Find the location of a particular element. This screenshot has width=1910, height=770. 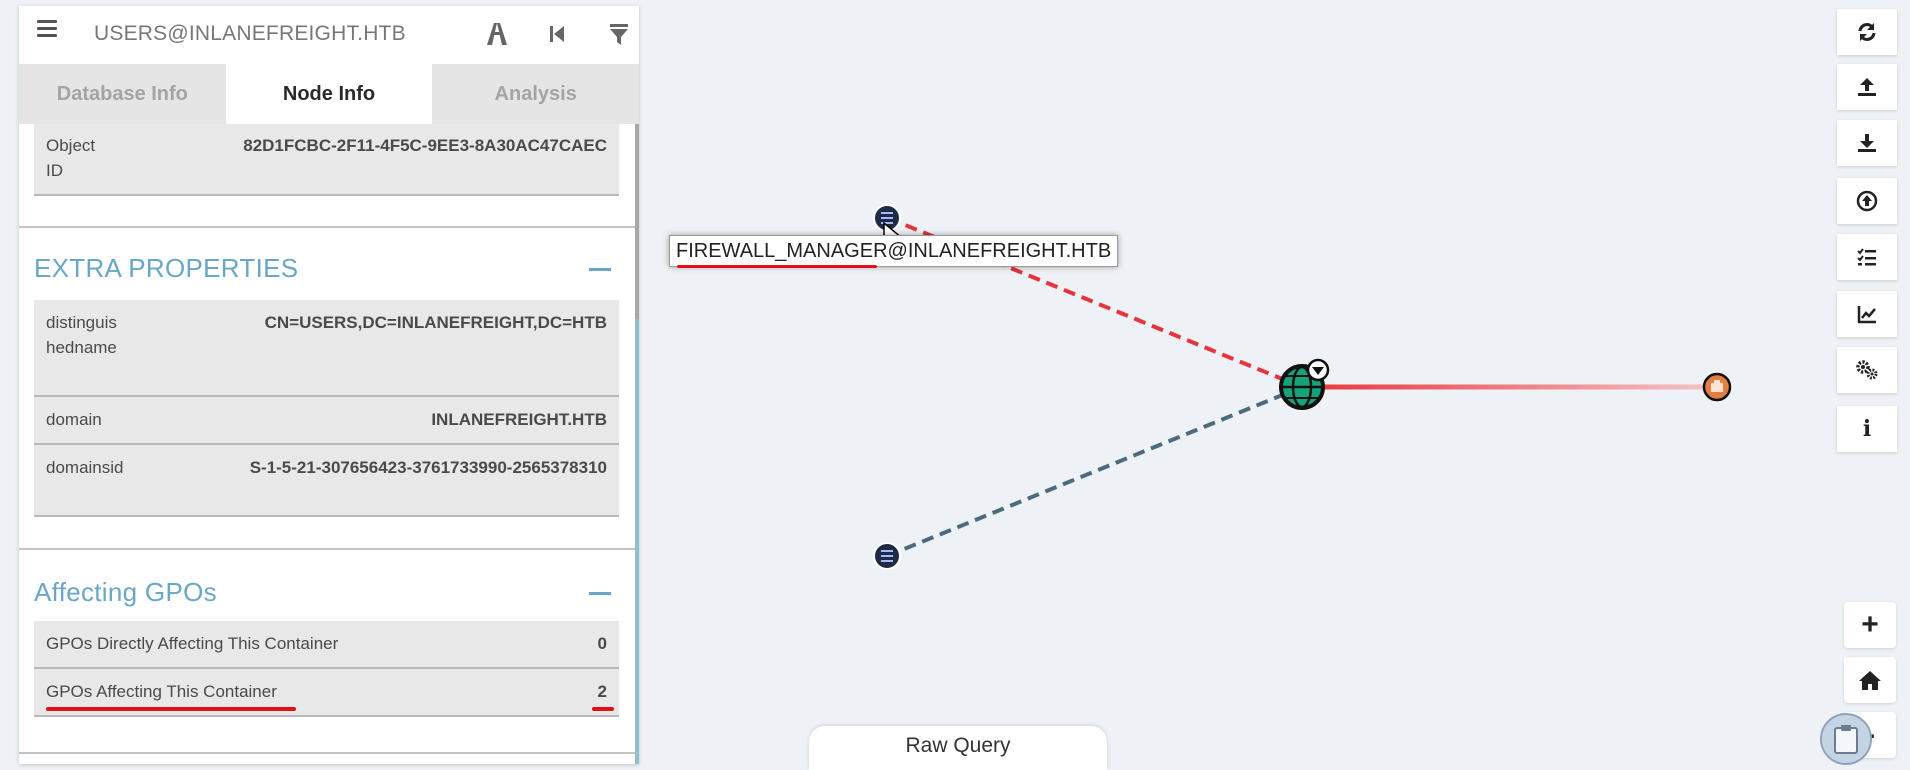

group-node-bottom is located at coordinates (887, 556).